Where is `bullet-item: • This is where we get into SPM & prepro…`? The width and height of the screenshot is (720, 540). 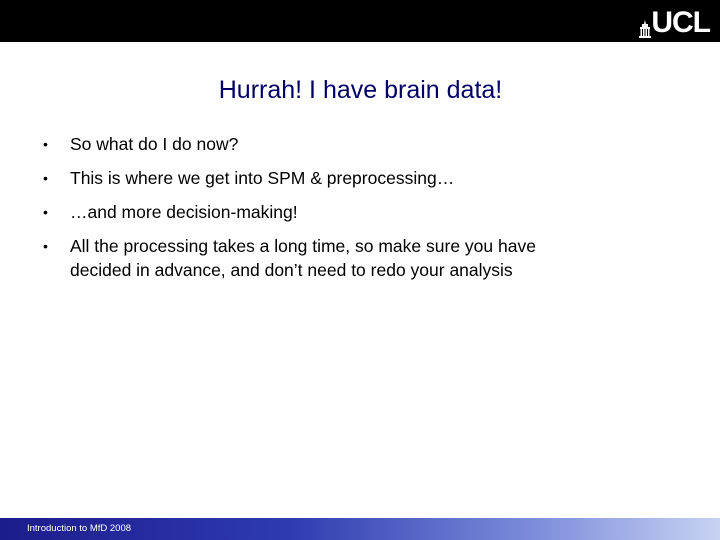
bullet-item: • This is where we get into SPM & prepro… is located at coordinates (305, 178).